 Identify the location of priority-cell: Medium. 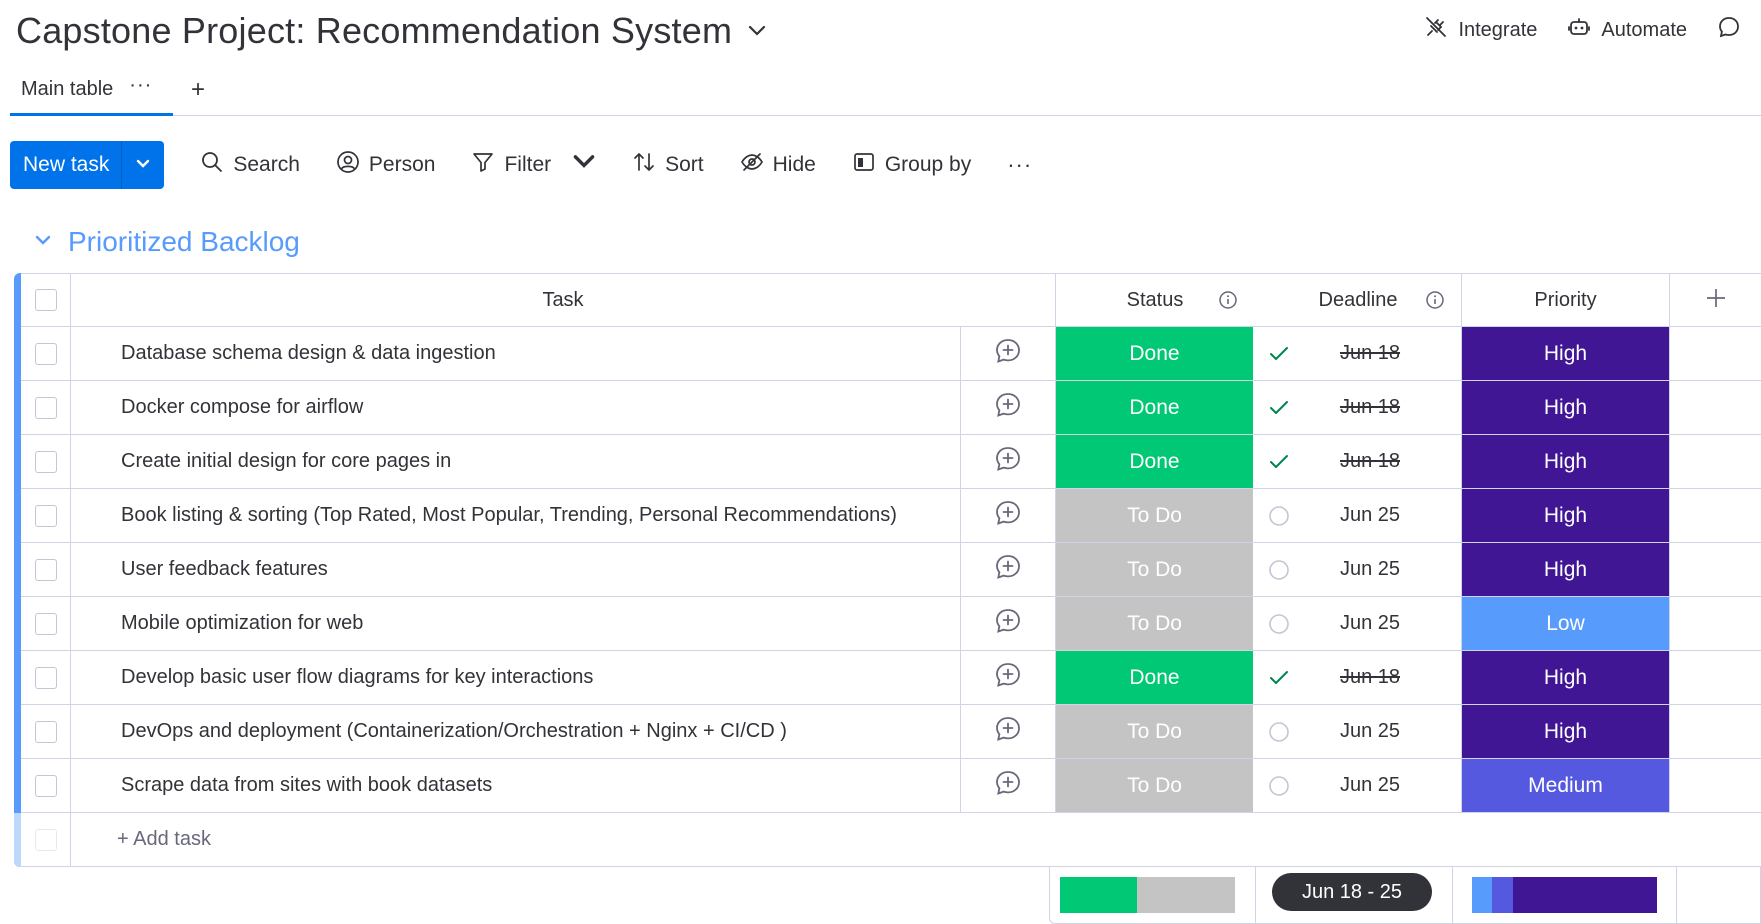
(1566, 785).